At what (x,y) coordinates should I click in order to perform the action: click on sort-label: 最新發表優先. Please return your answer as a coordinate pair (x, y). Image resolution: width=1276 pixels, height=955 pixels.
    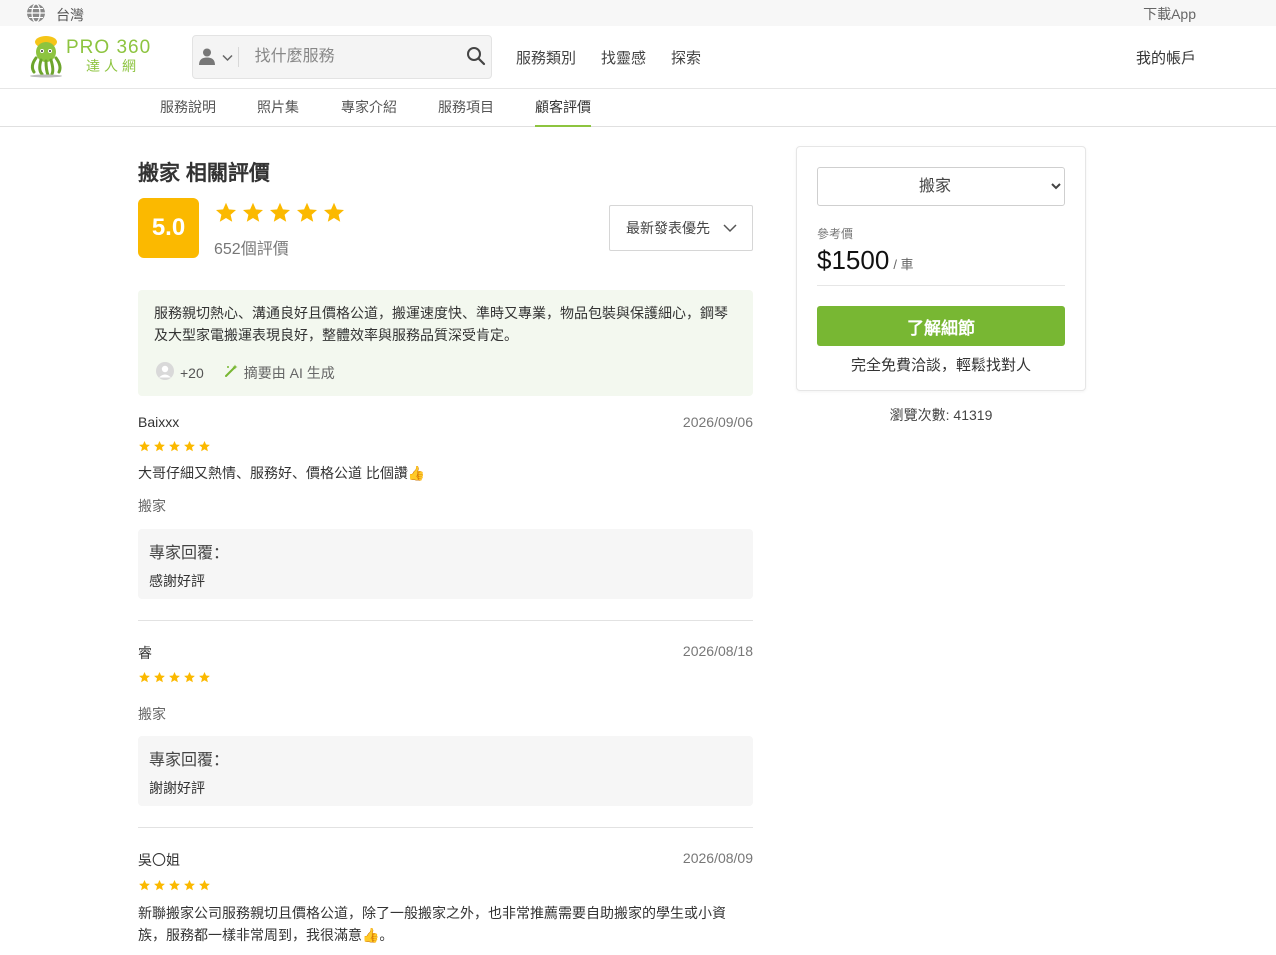
    Looking at the image, I should click on (668, 228).